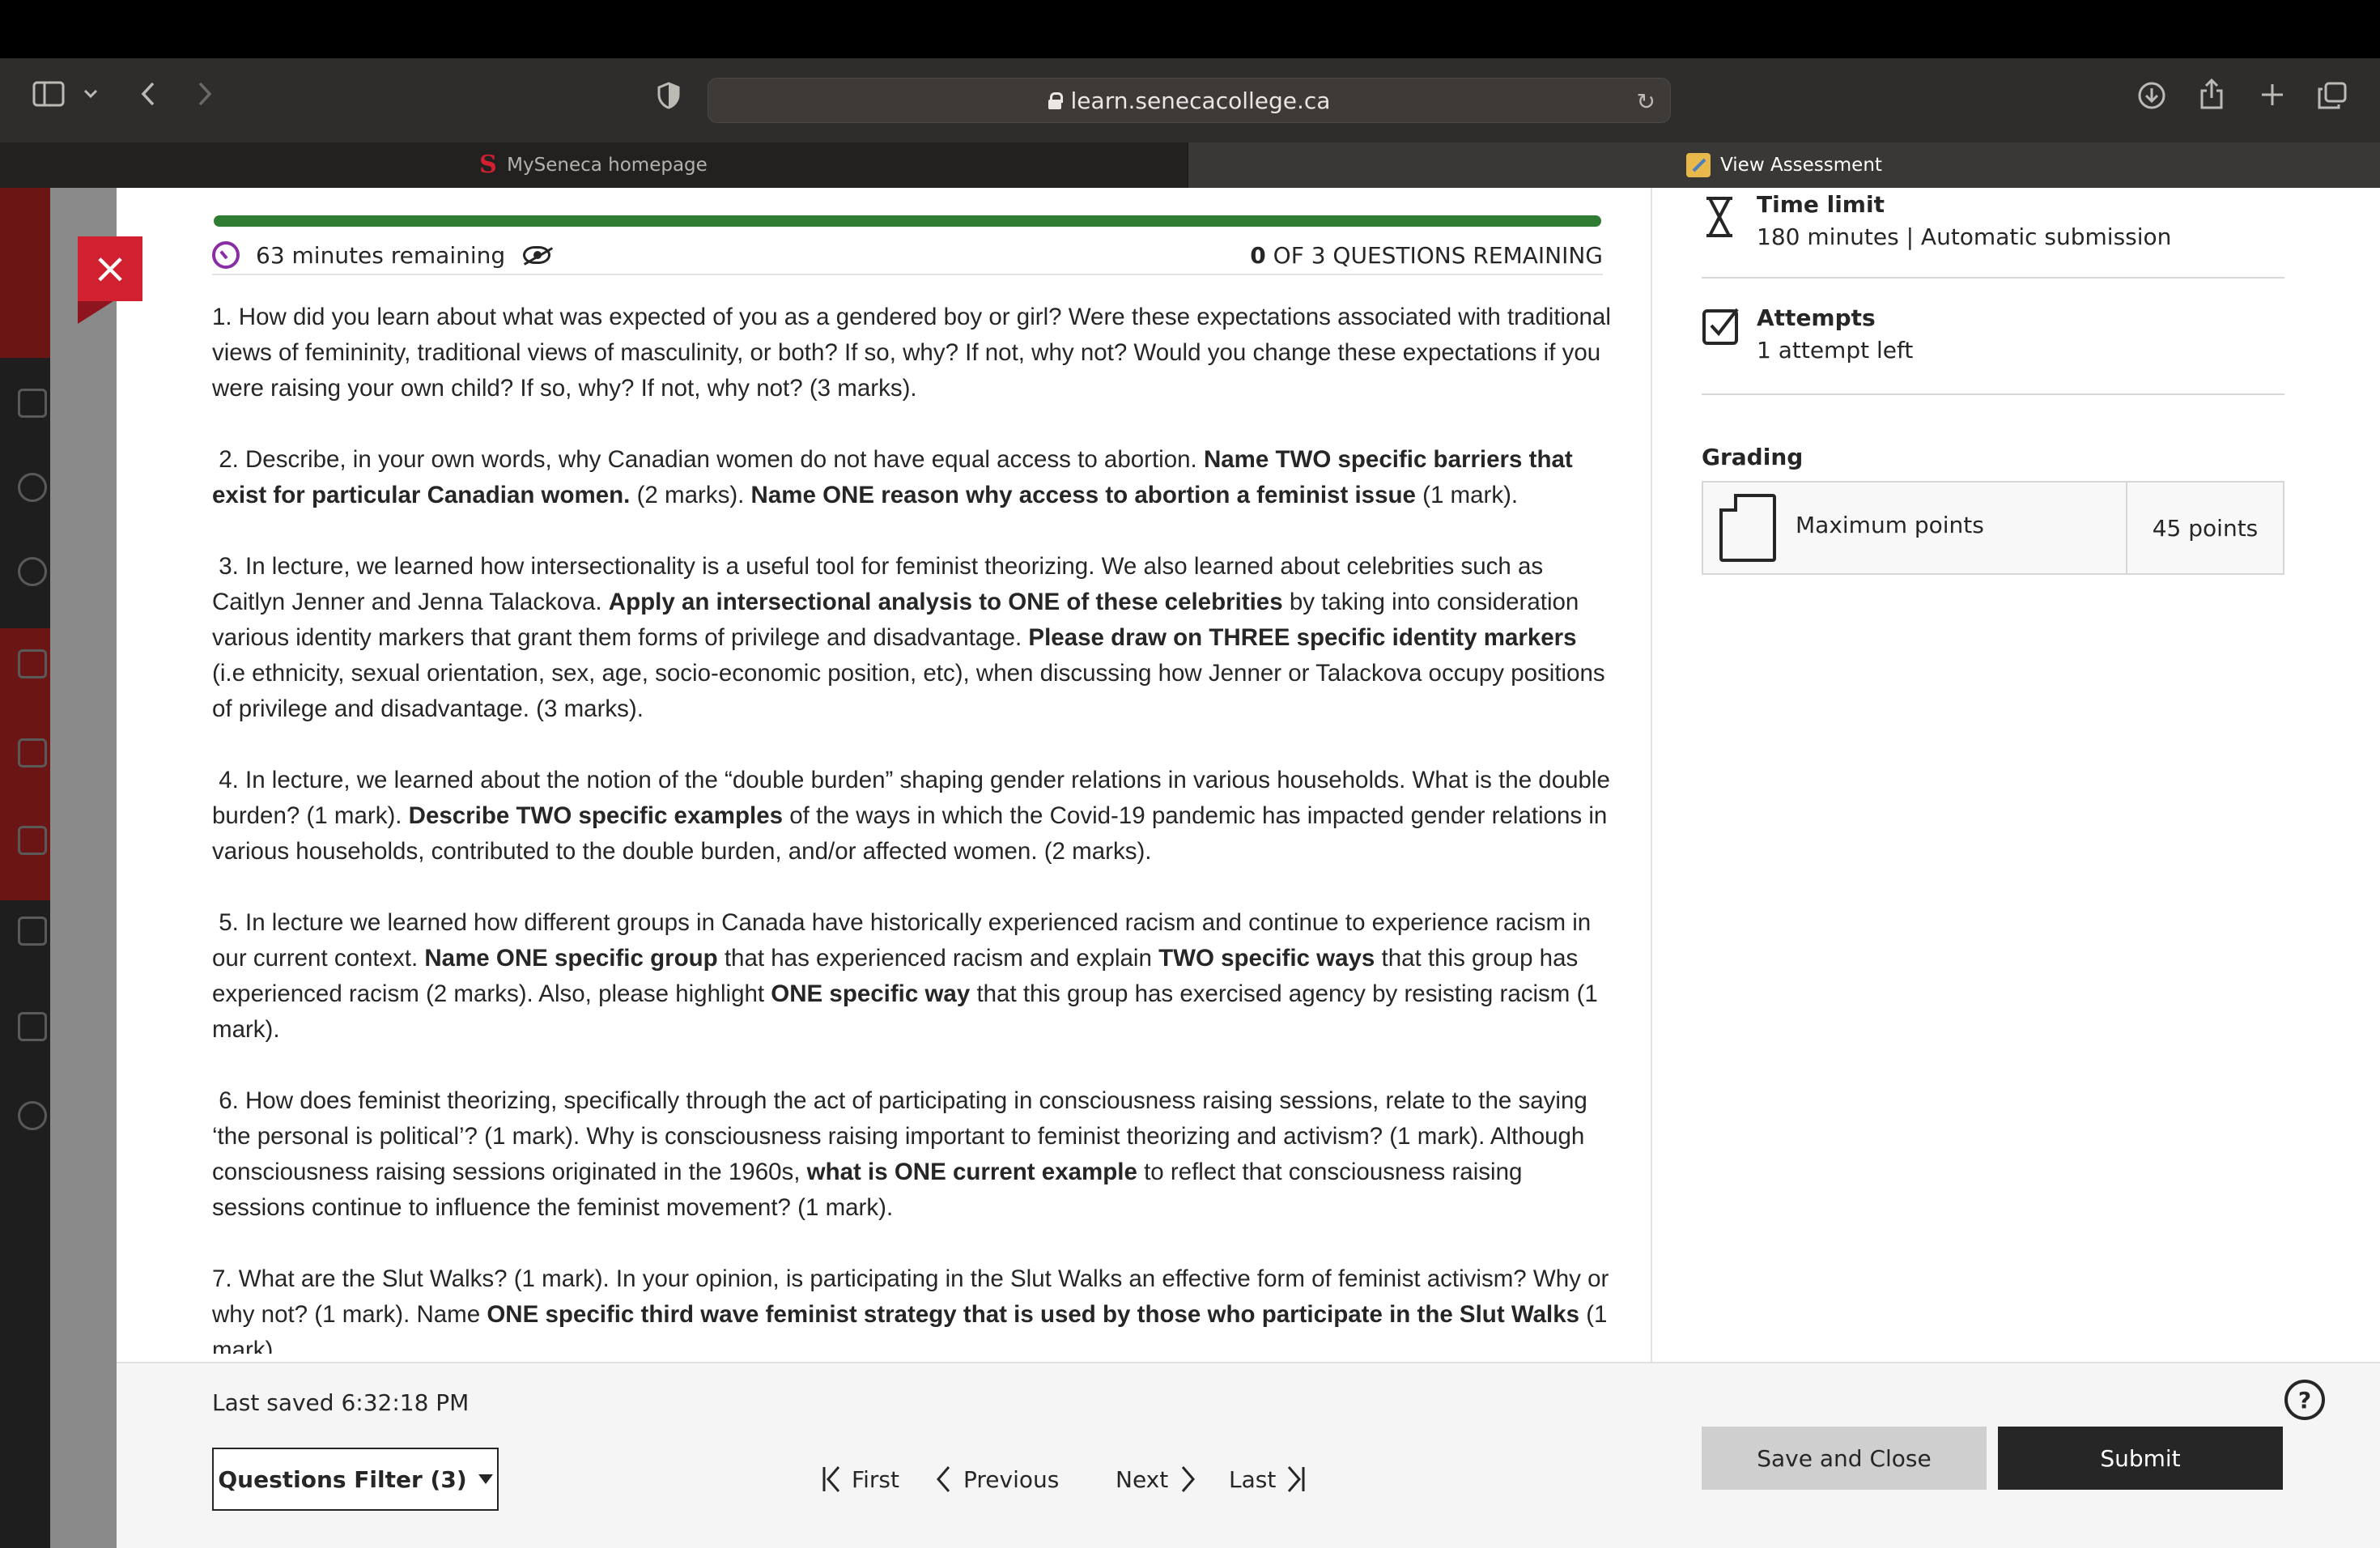  What do you see at coordinates (690, 495) in the screenshot?
I see `question-segment: (2 marks).` at bounding box center [690, 495].